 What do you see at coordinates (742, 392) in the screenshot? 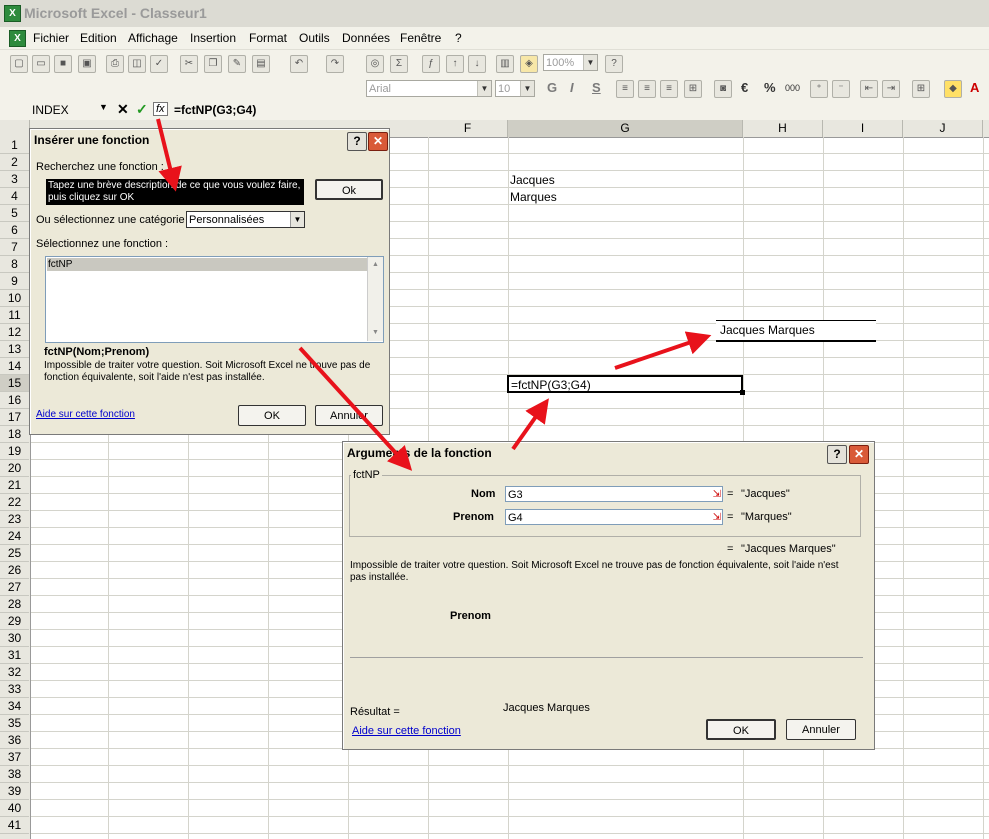
I see `fill-handle` at bounding box center [742, 392].